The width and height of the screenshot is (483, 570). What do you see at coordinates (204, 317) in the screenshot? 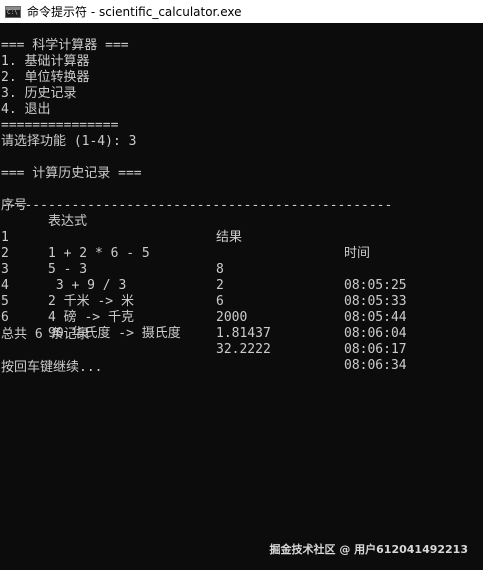
I see `table-row: 5 4 磅 -> 千克 1.81437 08:06:17` at bounding box center [204, 317].